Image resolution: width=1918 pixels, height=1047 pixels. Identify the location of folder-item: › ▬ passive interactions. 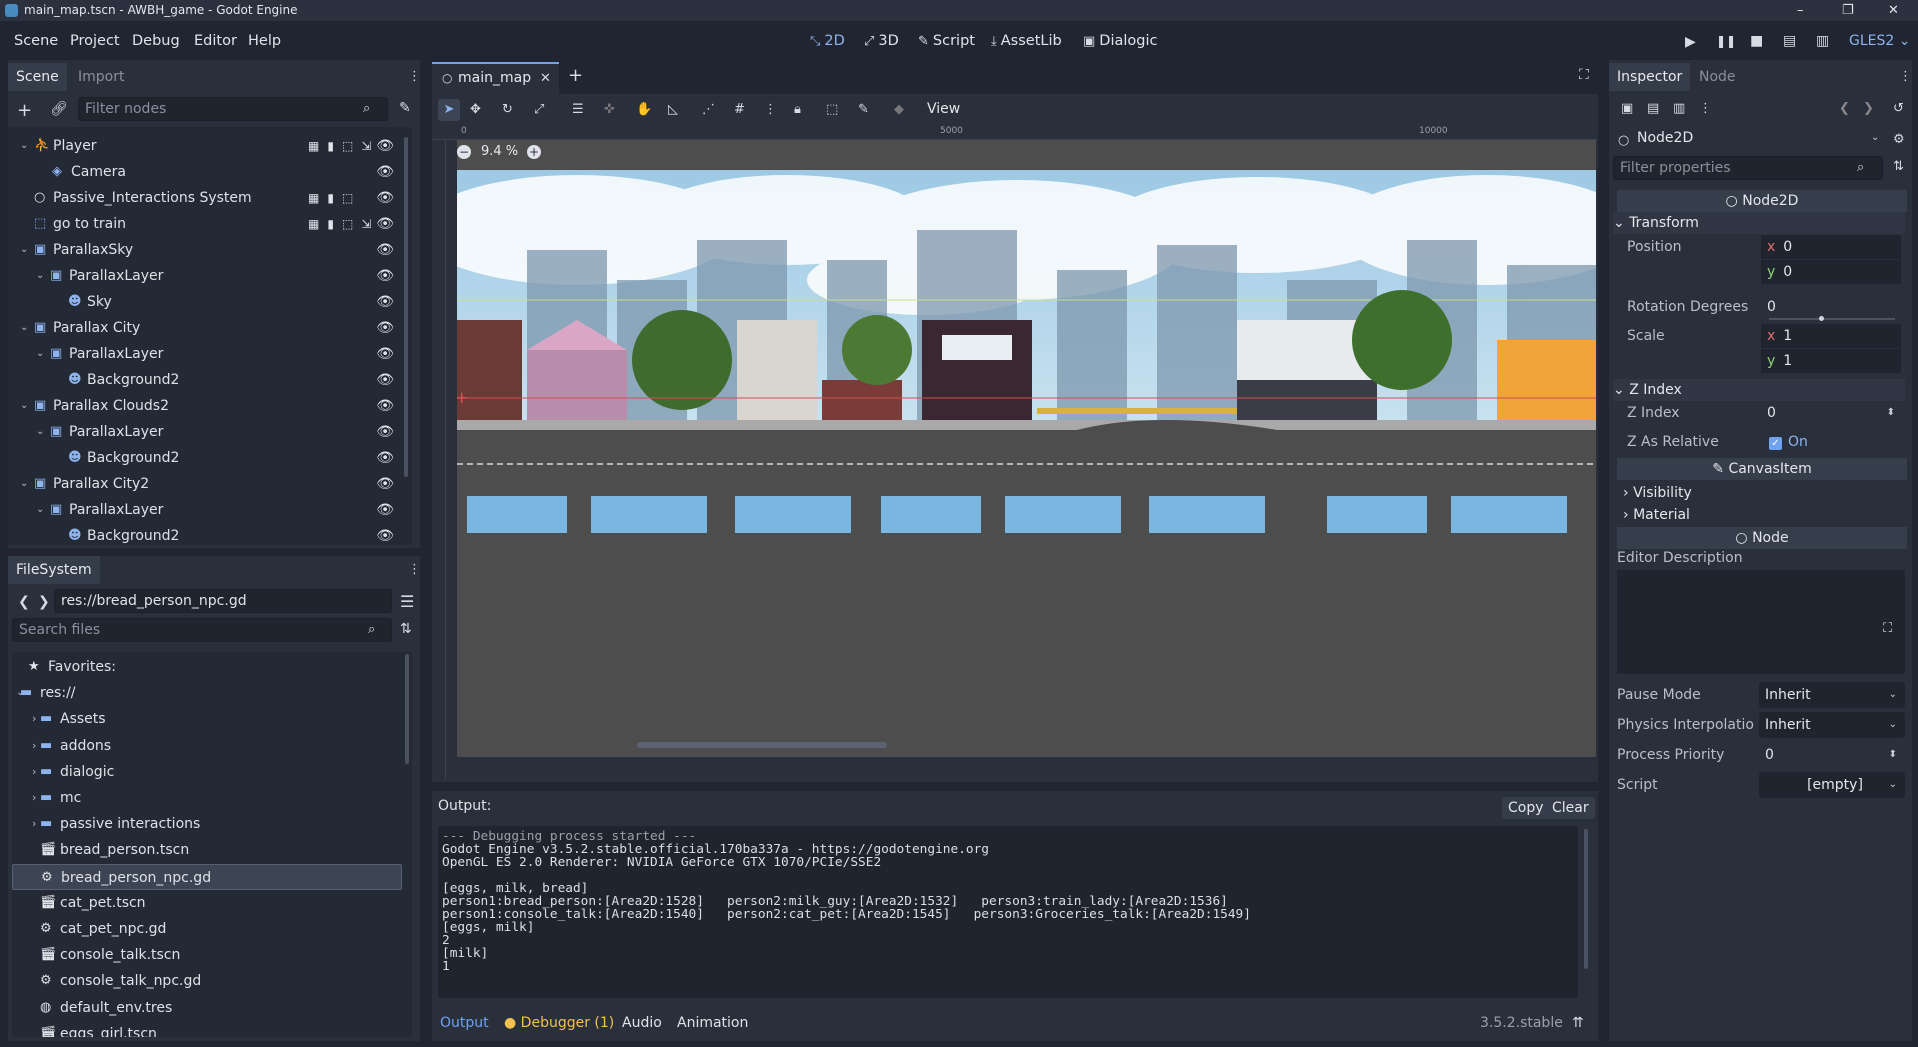
(207, 824).